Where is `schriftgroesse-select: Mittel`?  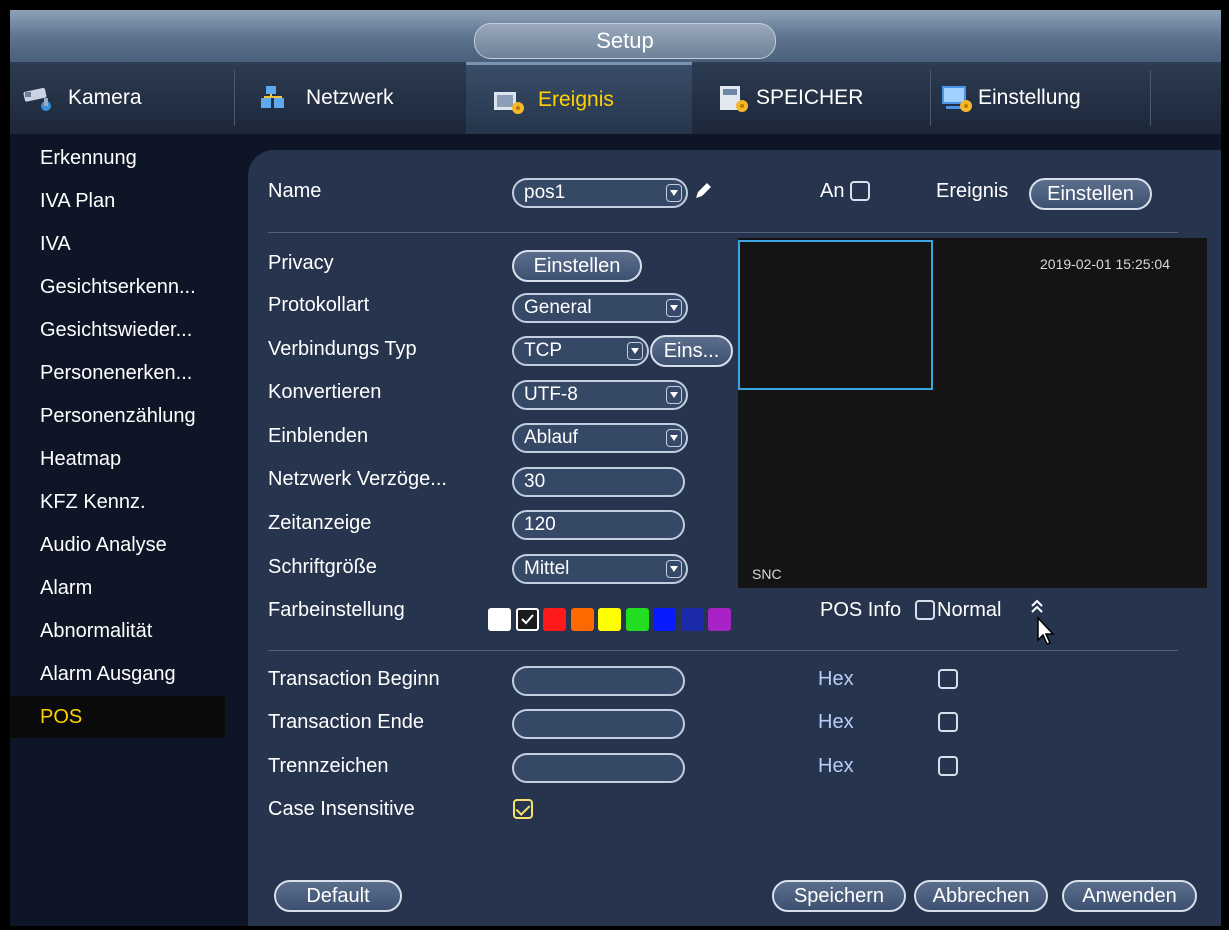 schriftgroesse-select: Mittel is located at coordinates (600, 569).